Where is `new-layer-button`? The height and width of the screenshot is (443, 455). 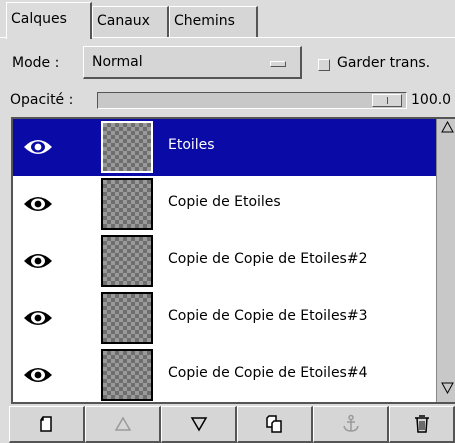
new-layer-button is located at coordinates (47, 424).